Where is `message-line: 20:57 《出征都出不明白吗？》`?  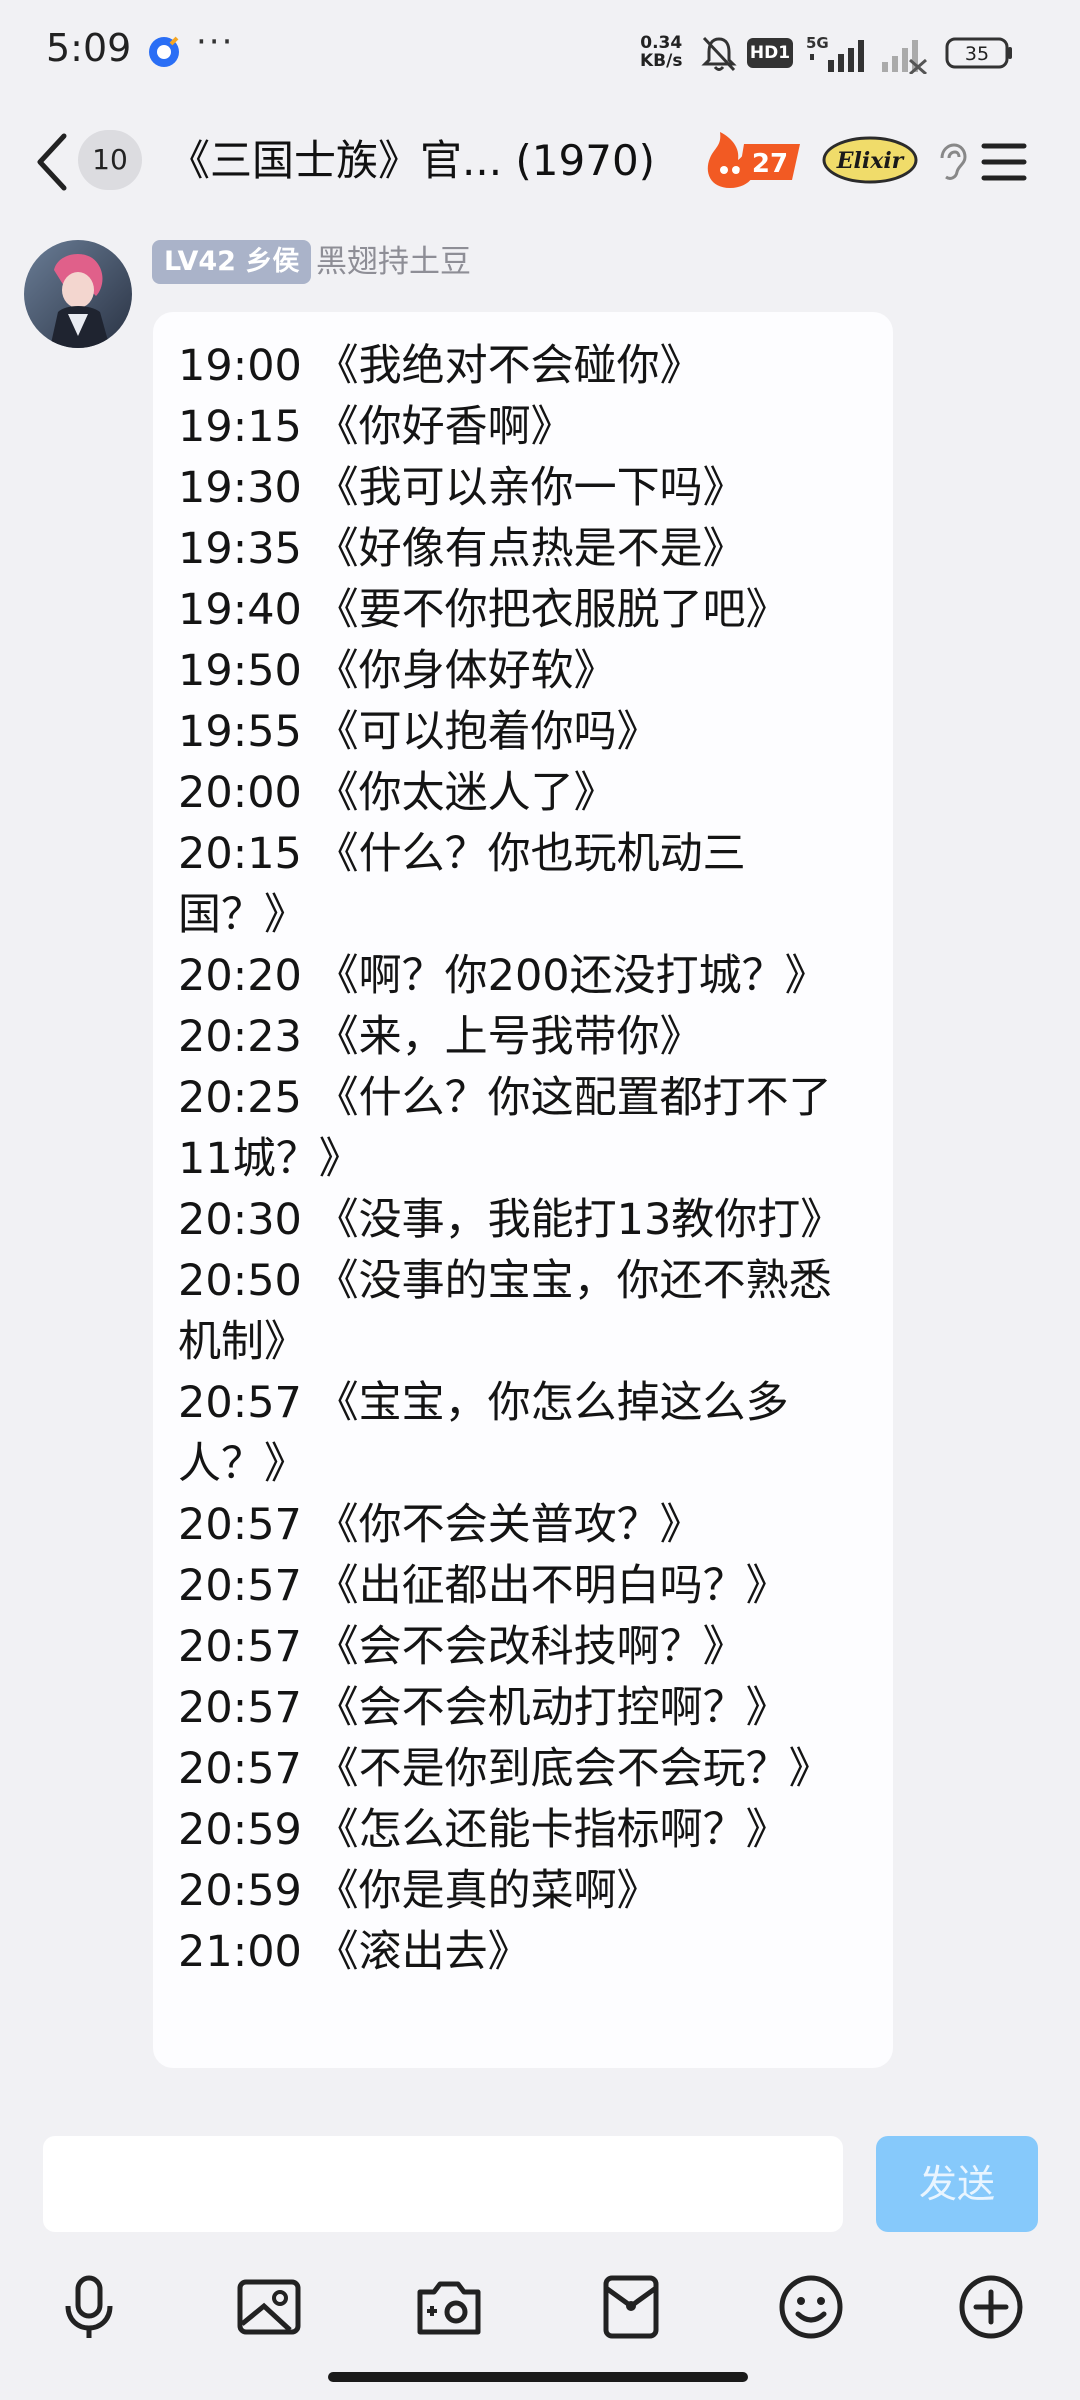 message-line: 20:57 《出征都出不明白吗？》 is located at coordinates (483, 1586).